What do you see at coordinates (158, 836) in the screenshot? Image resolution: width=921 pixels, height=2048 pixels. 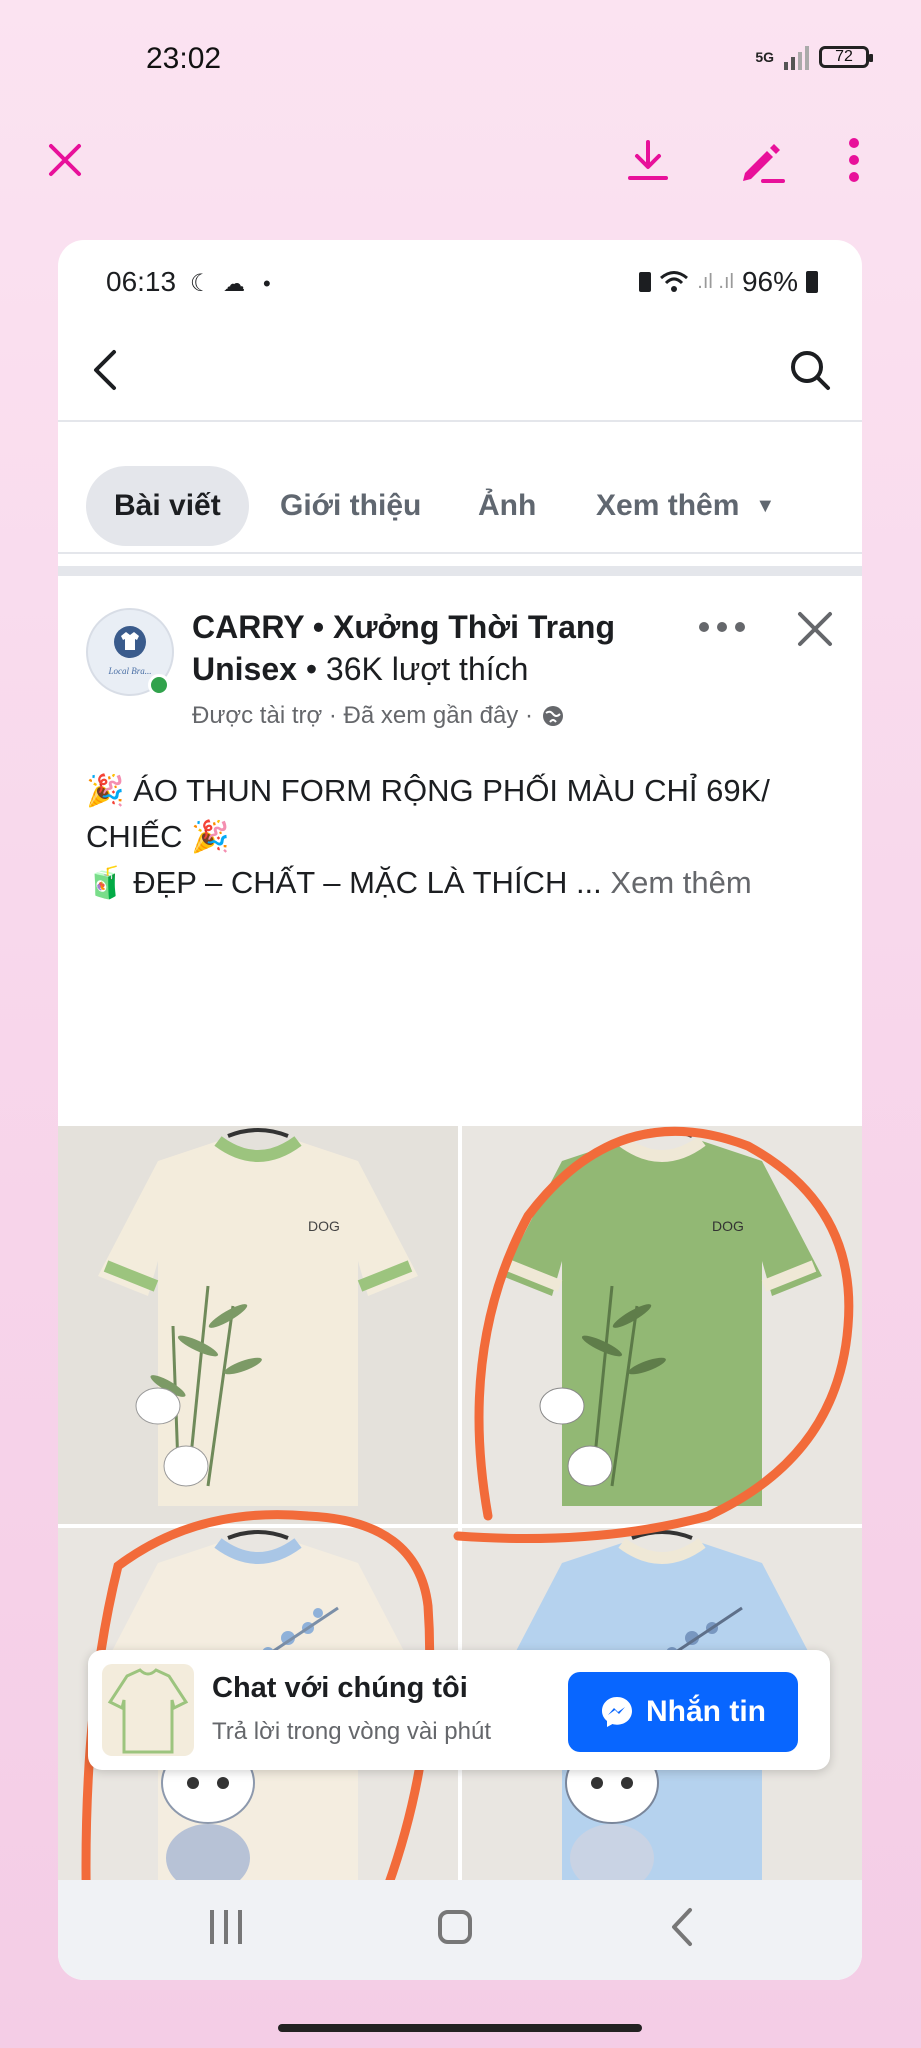 I see `caption-line2: CHIẾC 🎉` at bounding box center [158, 836].